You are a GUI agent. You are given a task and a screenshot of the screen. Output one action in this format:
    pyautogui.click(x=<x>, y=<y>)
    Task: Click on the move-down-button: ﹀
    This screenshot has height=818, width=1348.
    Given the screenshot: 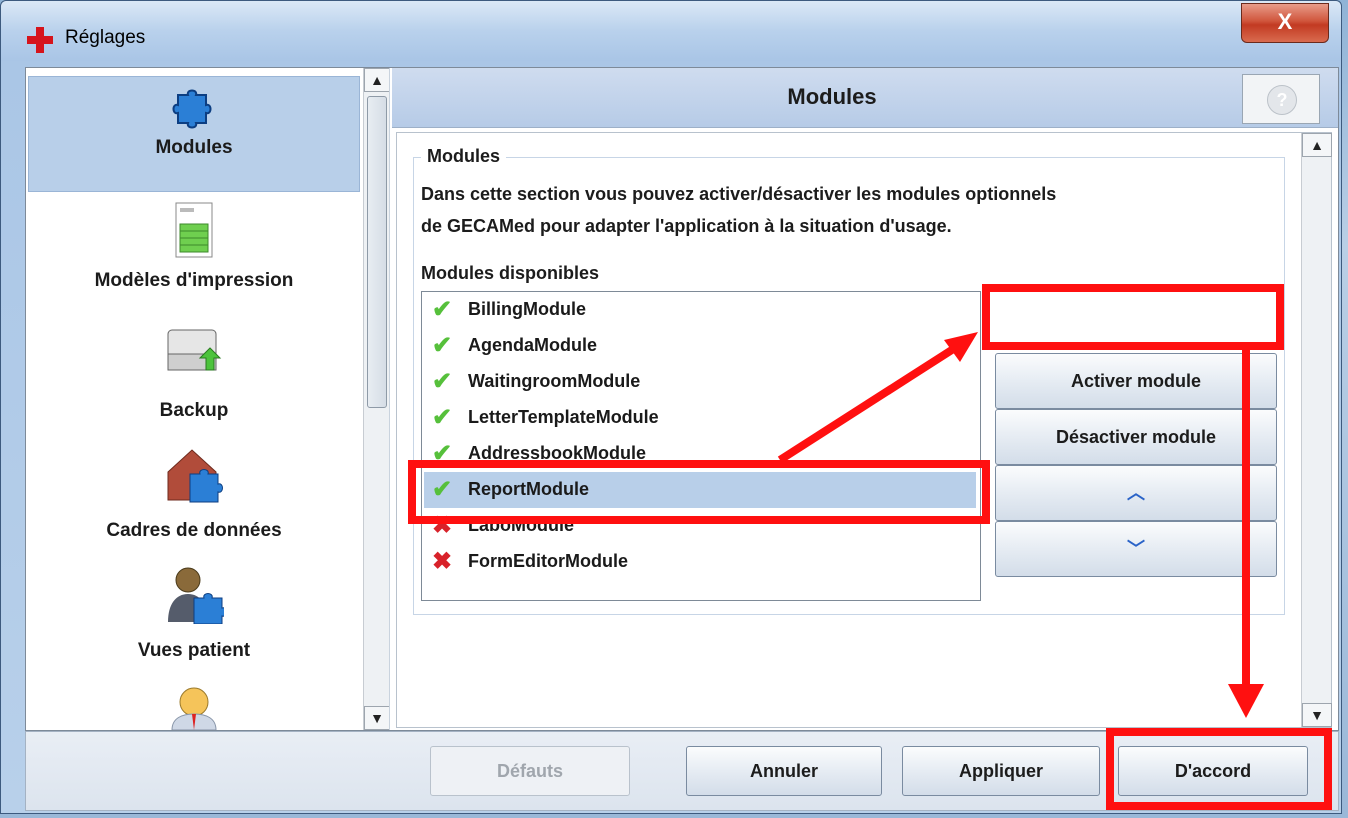 What is the action you would take?
    pyautogui.click(x=1136, y=549)
    